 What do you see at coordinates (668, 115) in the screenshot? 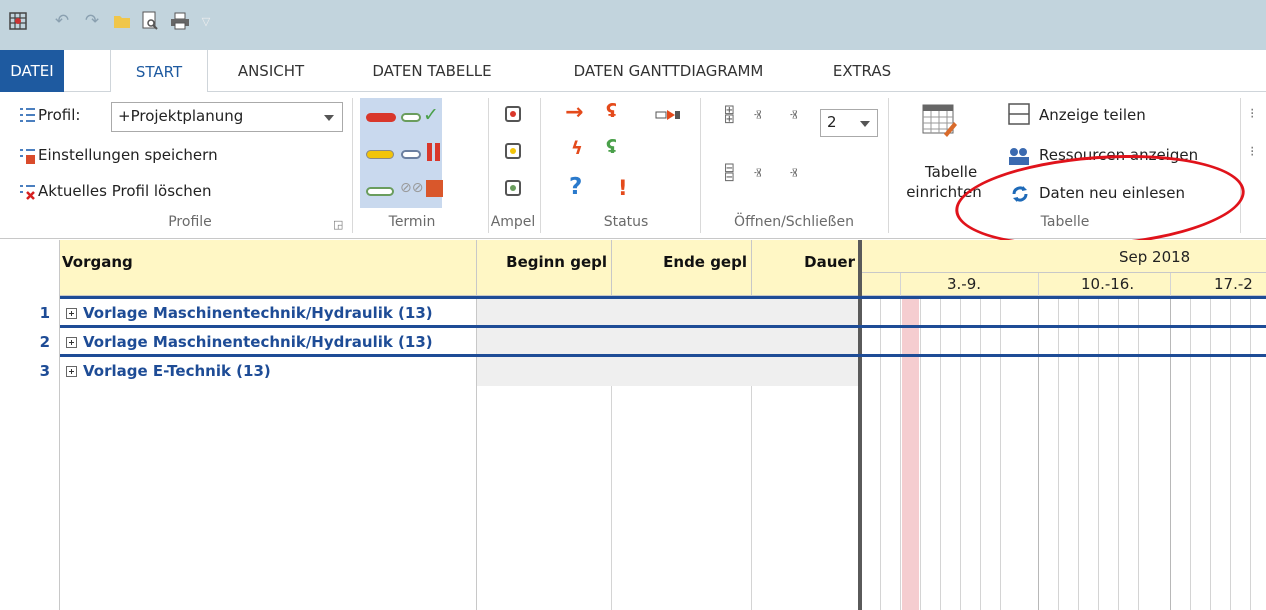
I see `status-arrow-right-icon` at bounding box center [668, 115].